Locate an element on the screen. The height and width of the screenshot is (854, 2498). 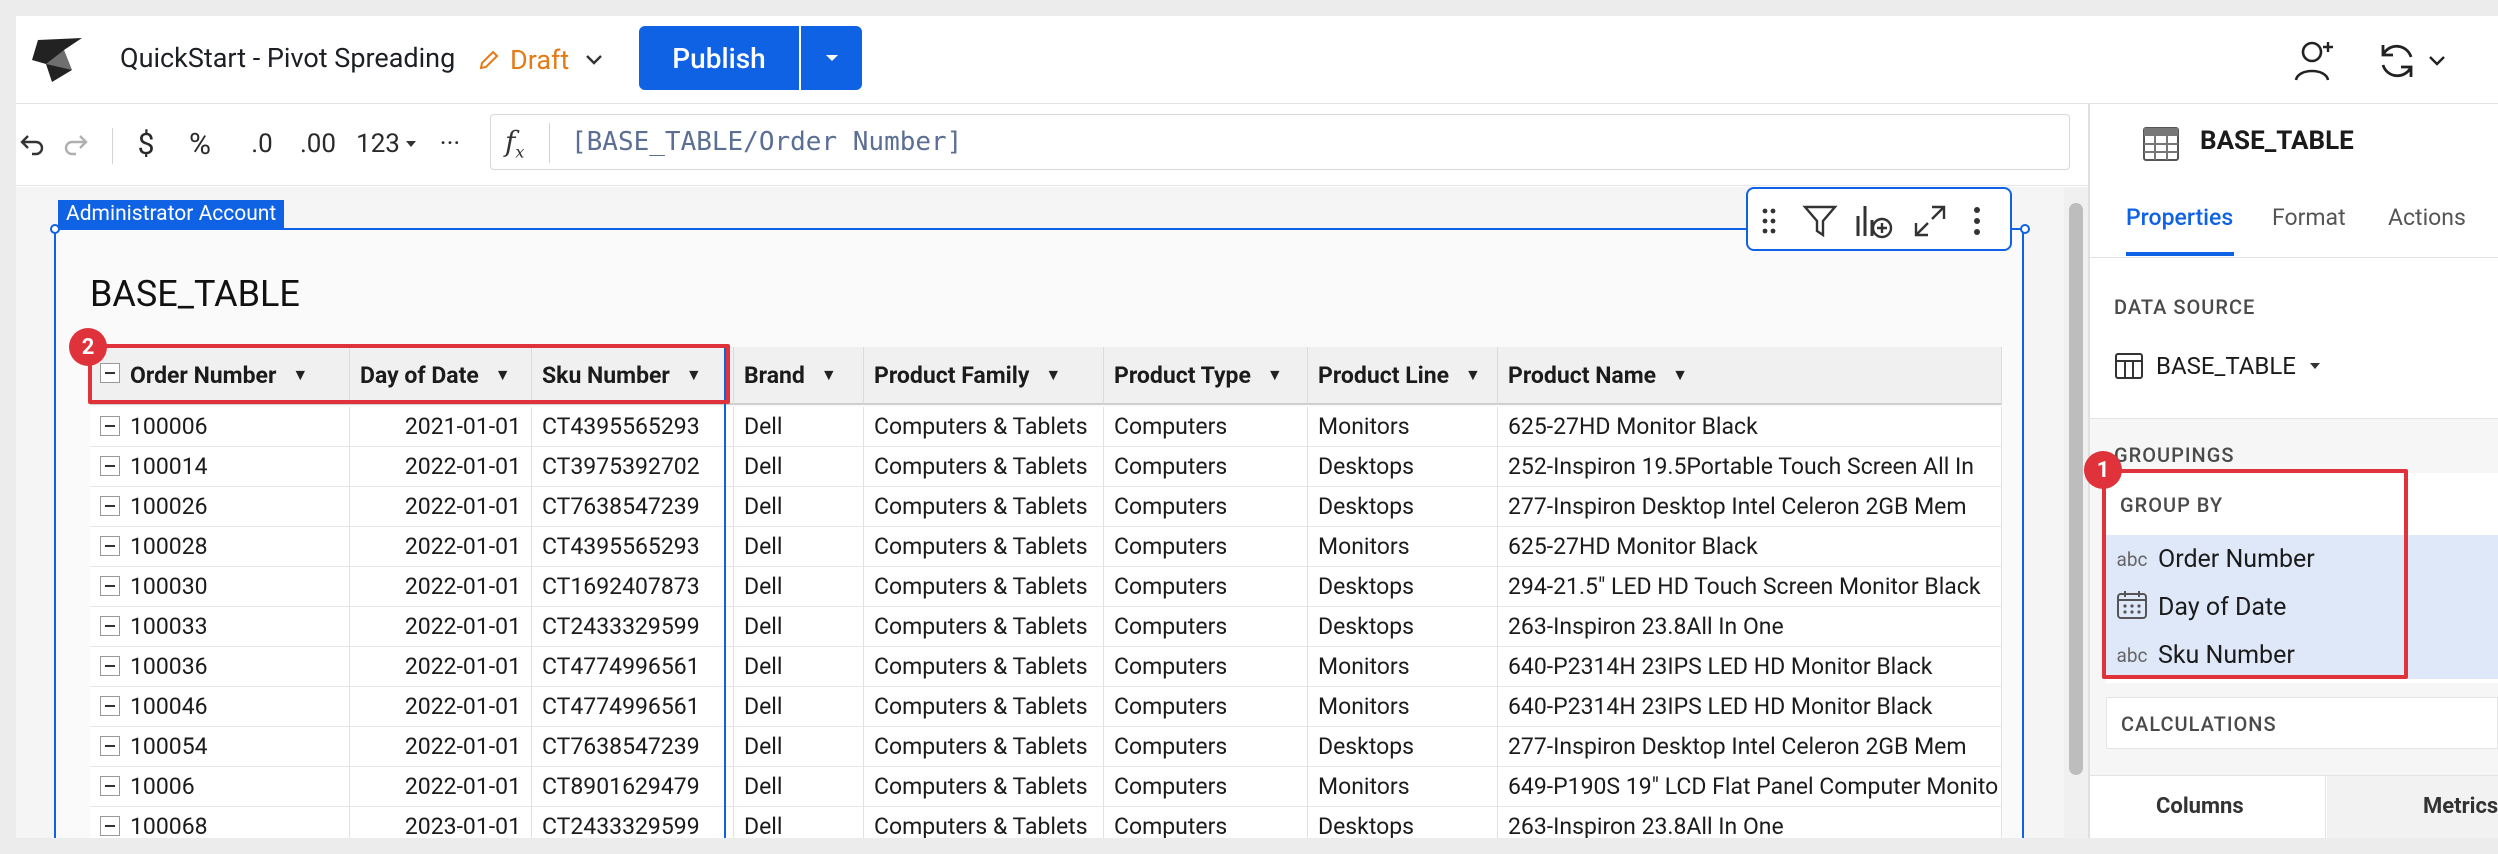
increase-decimals-button: .00 is located at coordinates (318, 144).